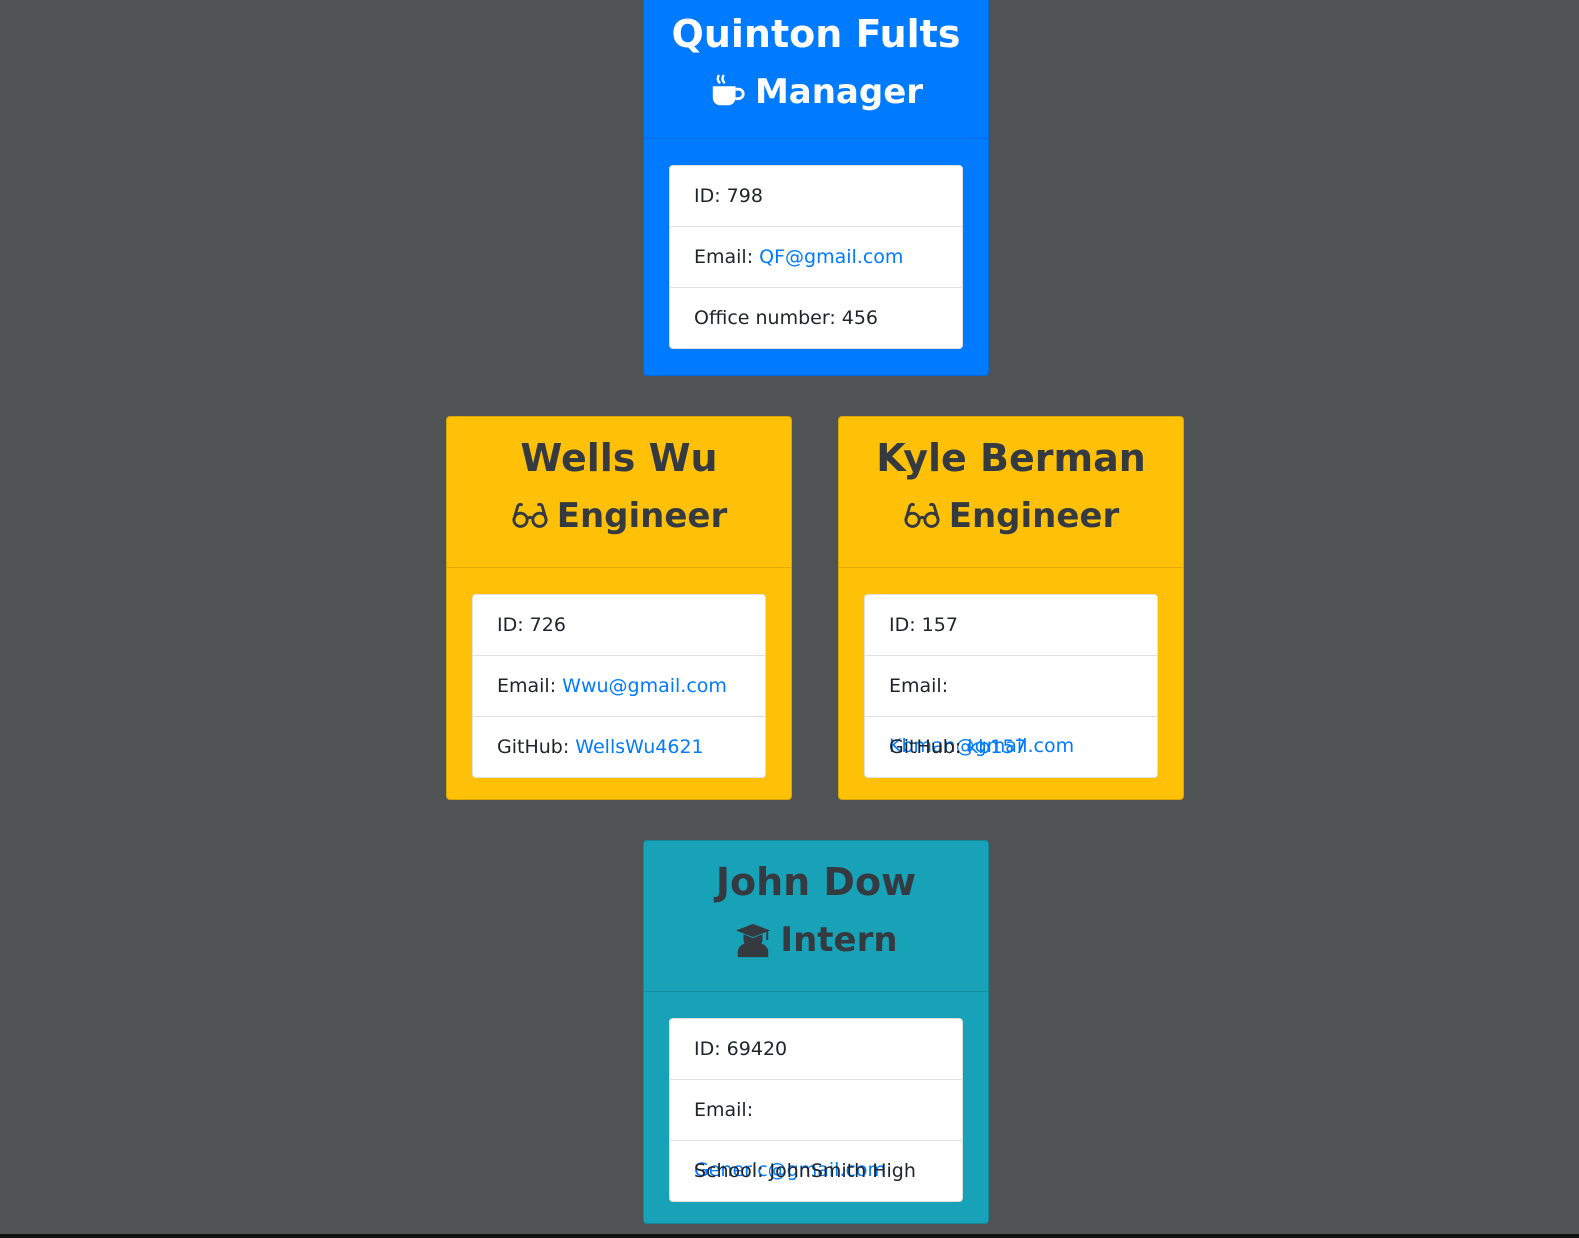 Image resolution: width=1579 pixels, height=1238 pixels. Describe the element at coordinates (839, 92) in the screenshot. I see `manager-role-label: Manager` at that location.